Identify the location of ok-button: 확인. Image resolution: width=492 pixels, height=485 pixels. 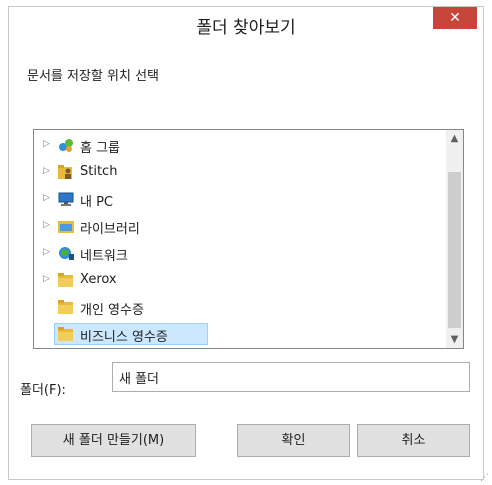
(293, 440).